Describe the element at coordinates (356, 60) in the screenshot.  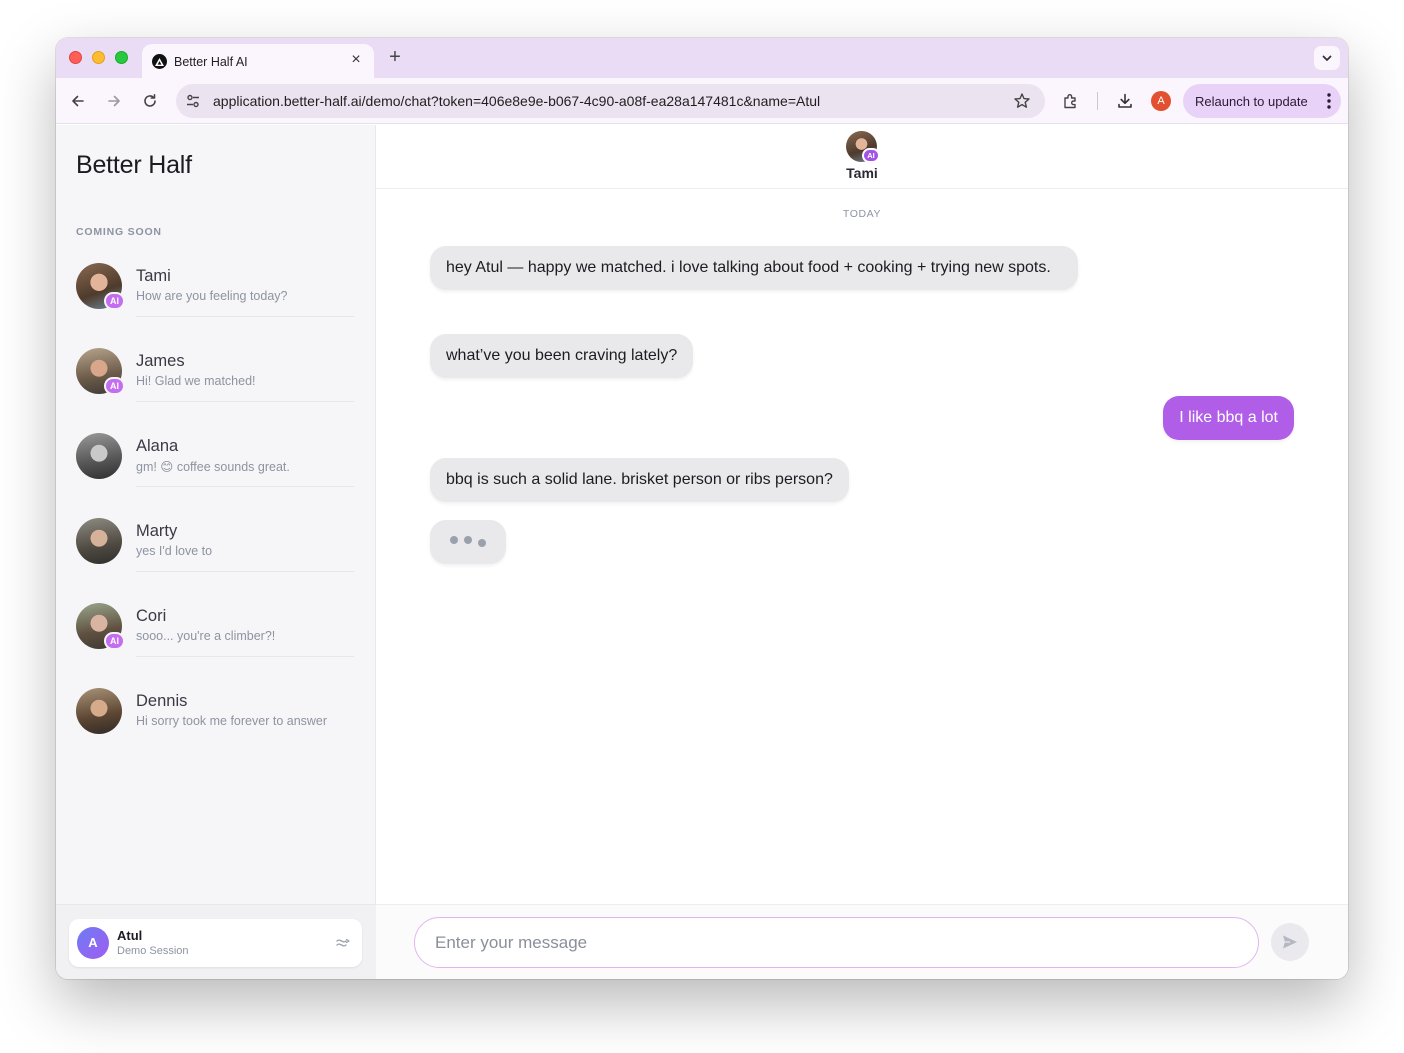
I see `tab-close-icon: ×` at that location.